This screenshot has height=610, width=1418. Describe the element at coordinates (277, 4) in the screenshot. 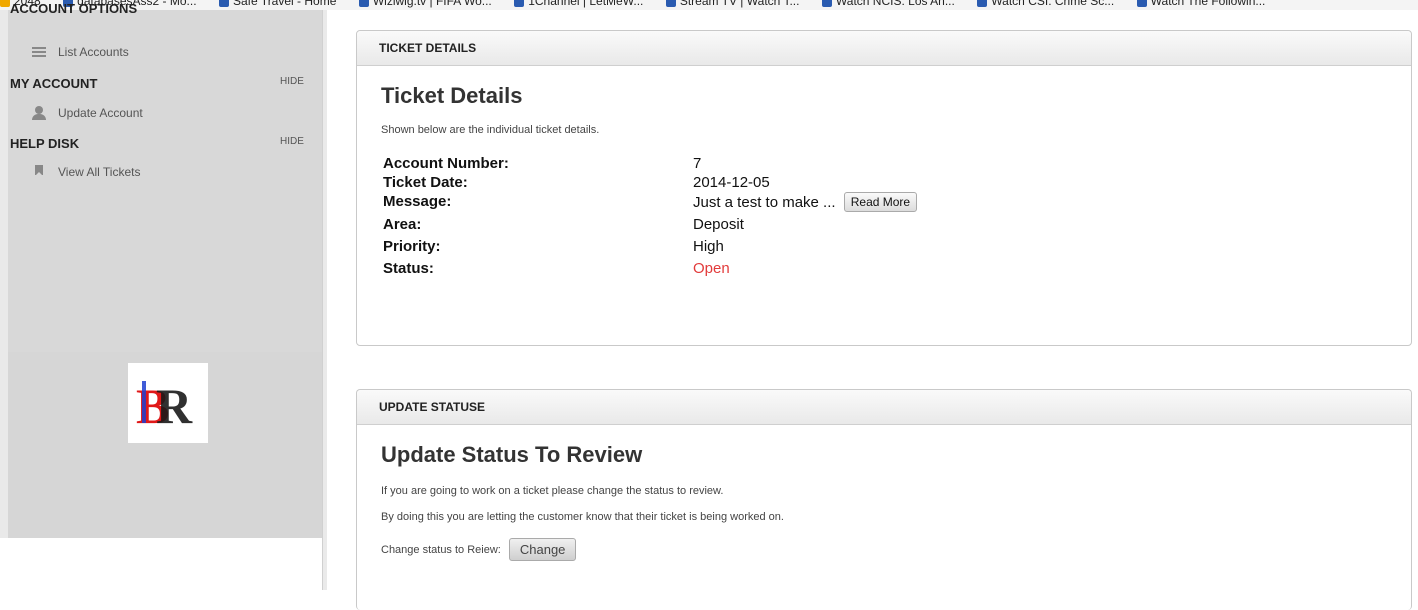

I see `bookmark-safe-travel: Safe Travel - Home` at that location.